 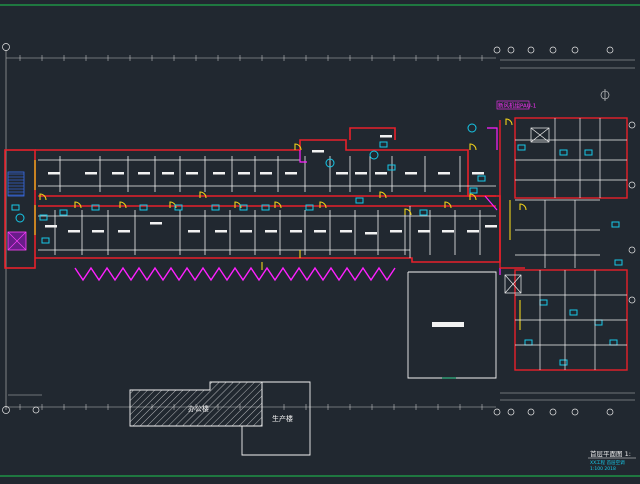 I want to click on building-b-label: 生产楼, so click(x=282, y=418).